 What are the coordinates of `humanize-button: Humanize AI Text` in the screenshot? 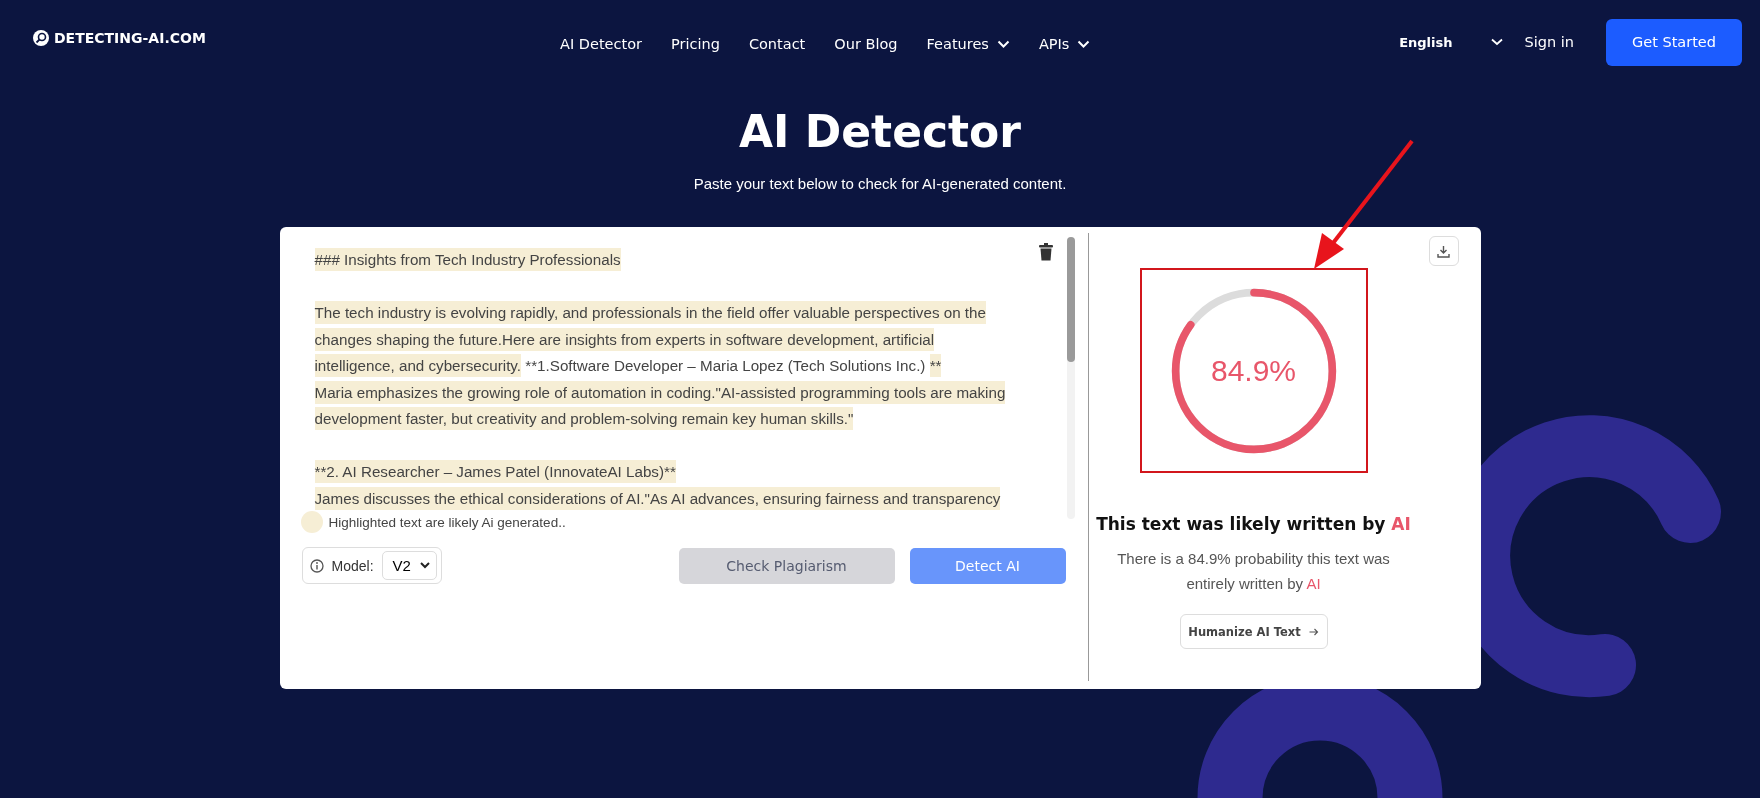 It's located at (1253, 631).